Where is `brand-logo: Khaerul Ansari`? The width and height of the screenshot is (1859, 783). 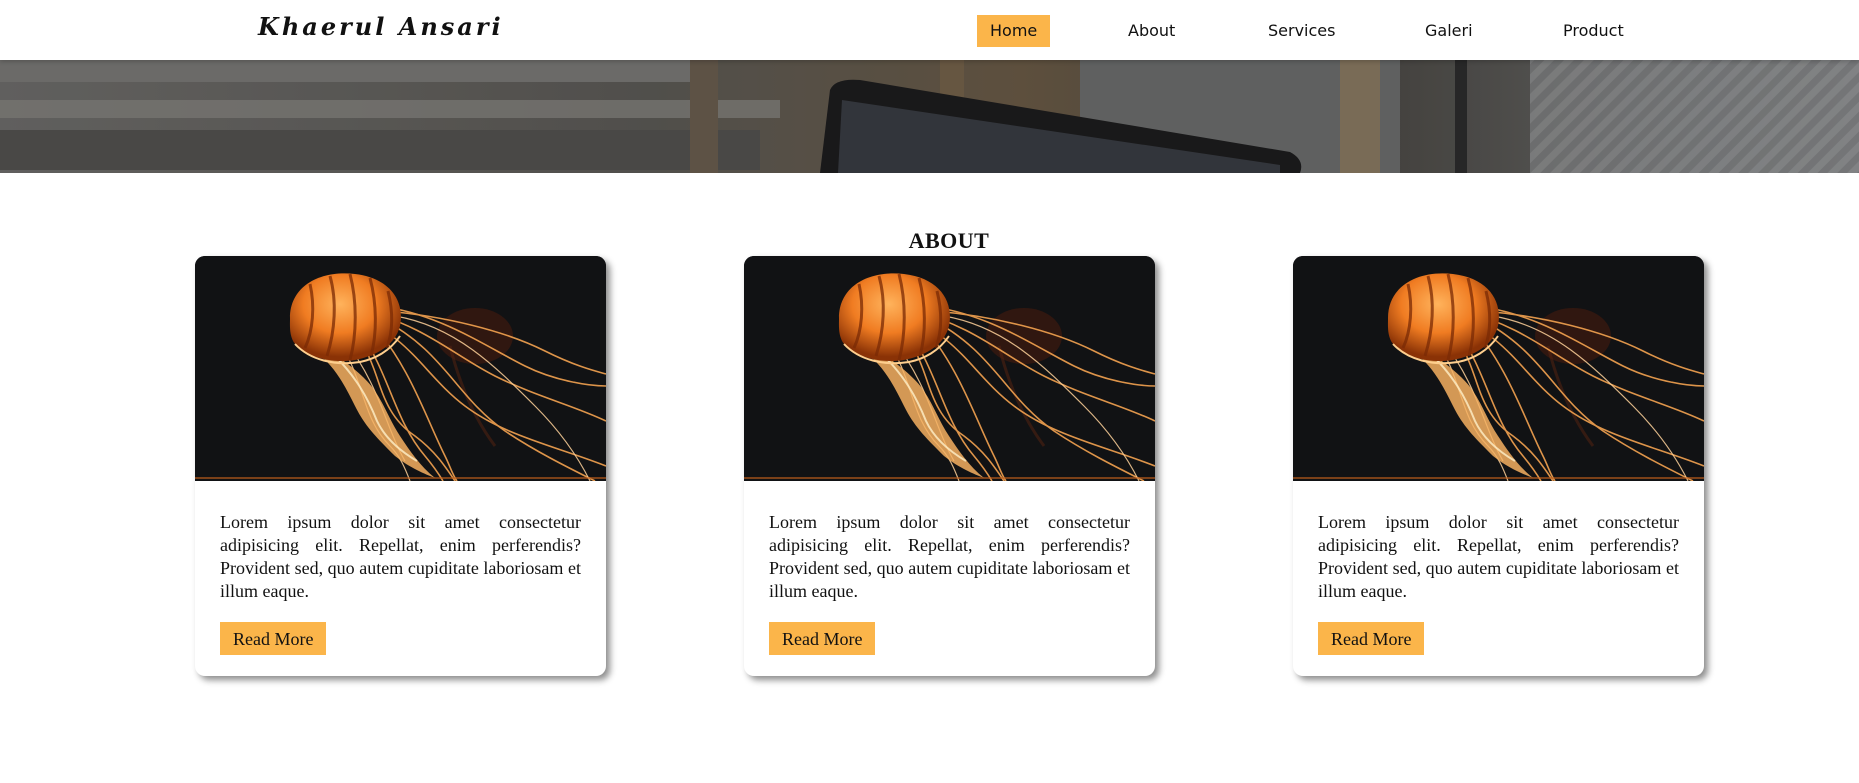
brand-logo: Khaerul Ansari is located at coordinates (381, 26).